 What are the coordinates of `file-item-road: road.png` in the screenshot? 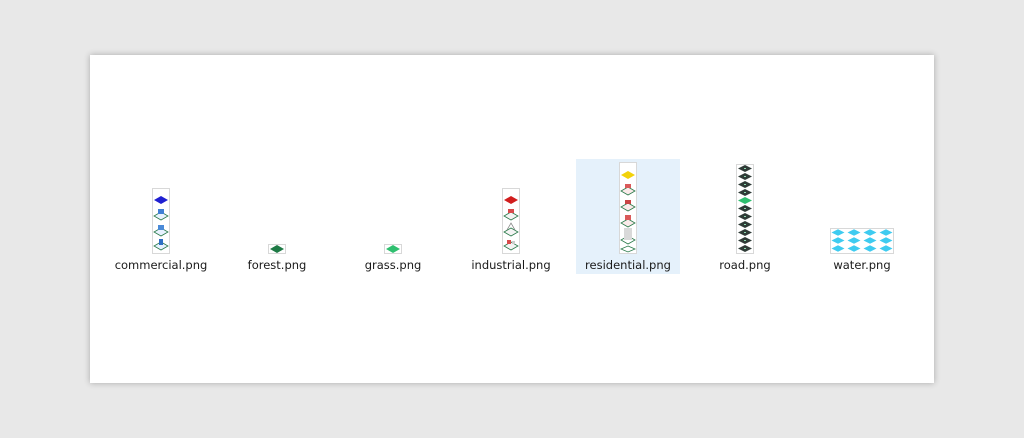 It's located at (745, 216).